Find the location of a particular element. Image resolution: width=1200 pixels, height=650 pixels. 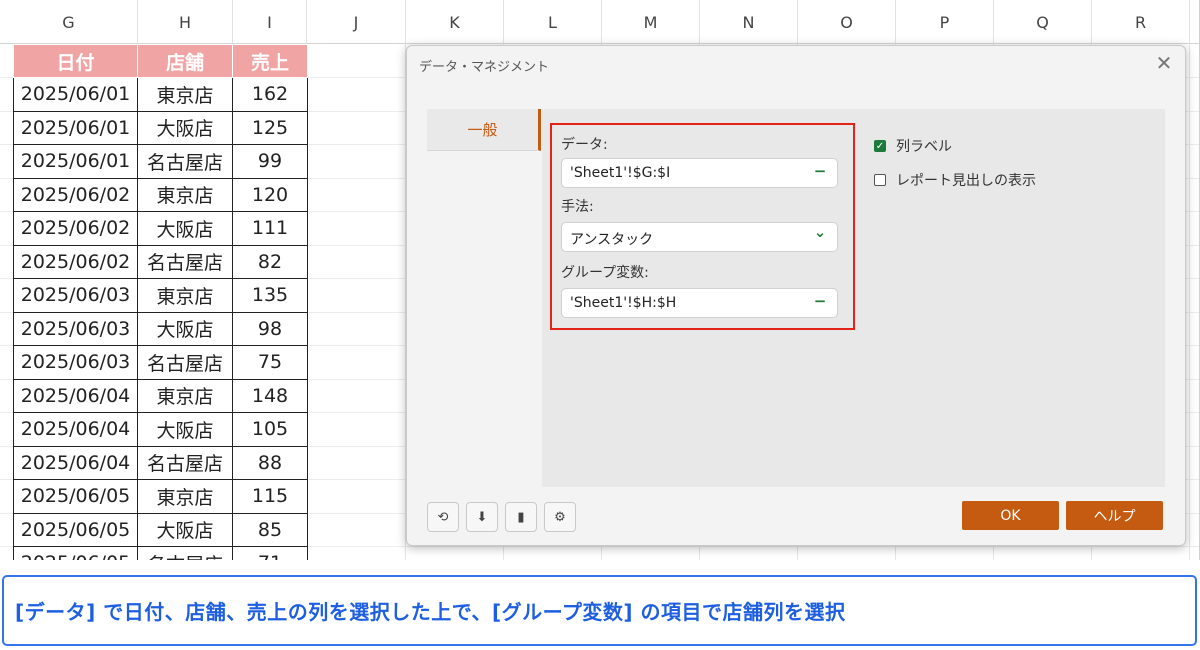

group-variable-label: グループ変数: is located at coordinates (605, 273).